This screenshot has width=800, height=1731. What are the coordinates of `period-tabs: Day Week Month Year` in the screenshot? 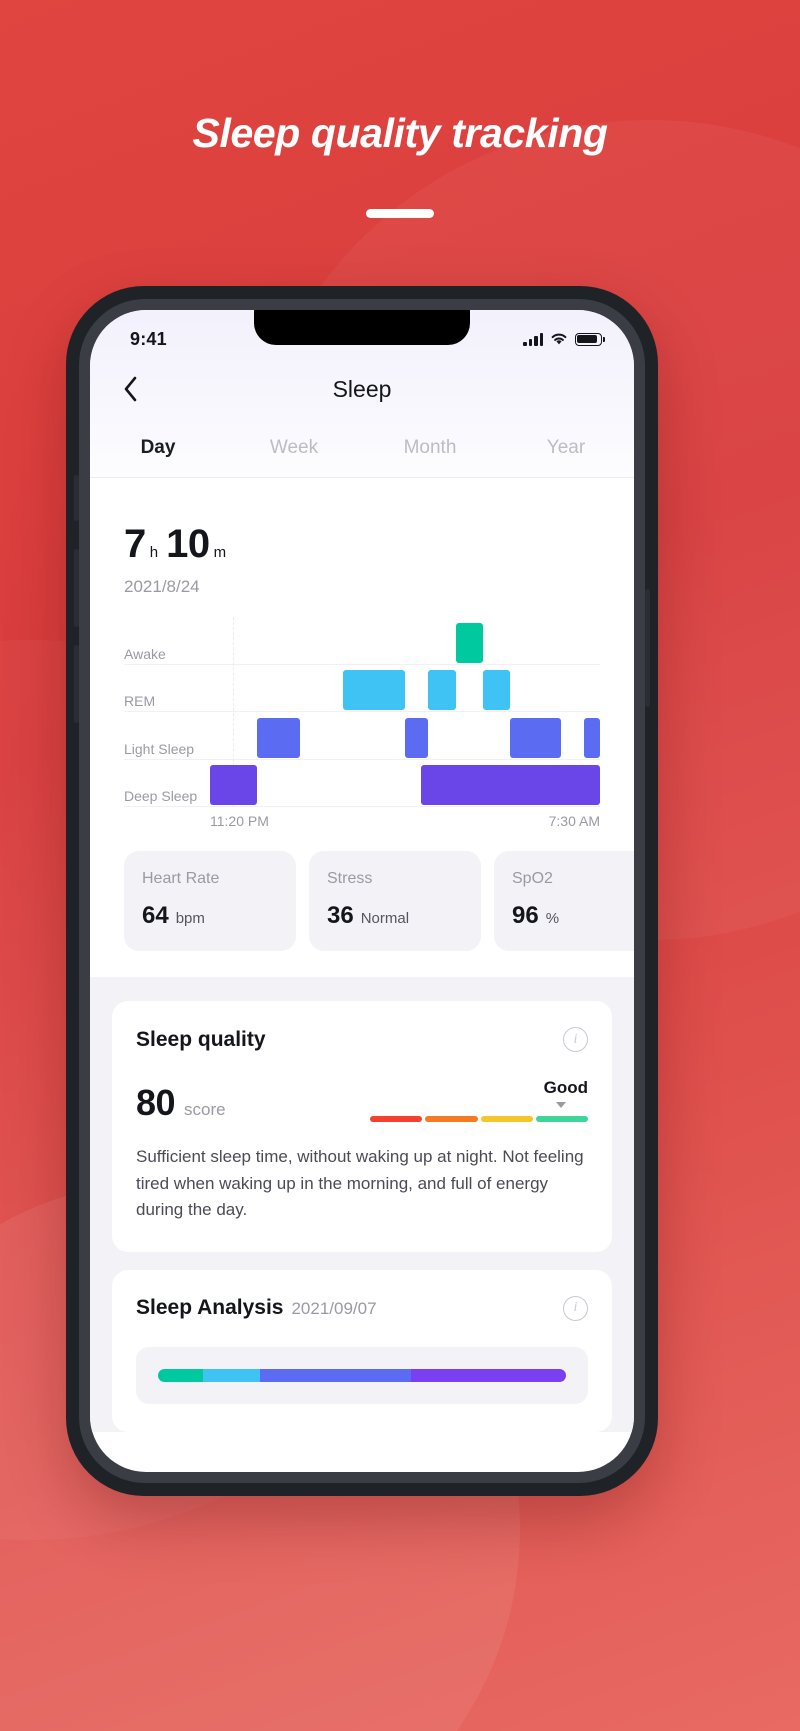 It's located at (362, 448).